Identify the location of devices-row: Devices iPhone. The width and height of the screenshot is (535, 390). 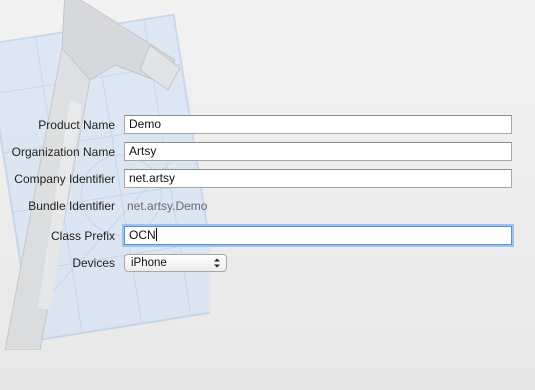
(267, 263).